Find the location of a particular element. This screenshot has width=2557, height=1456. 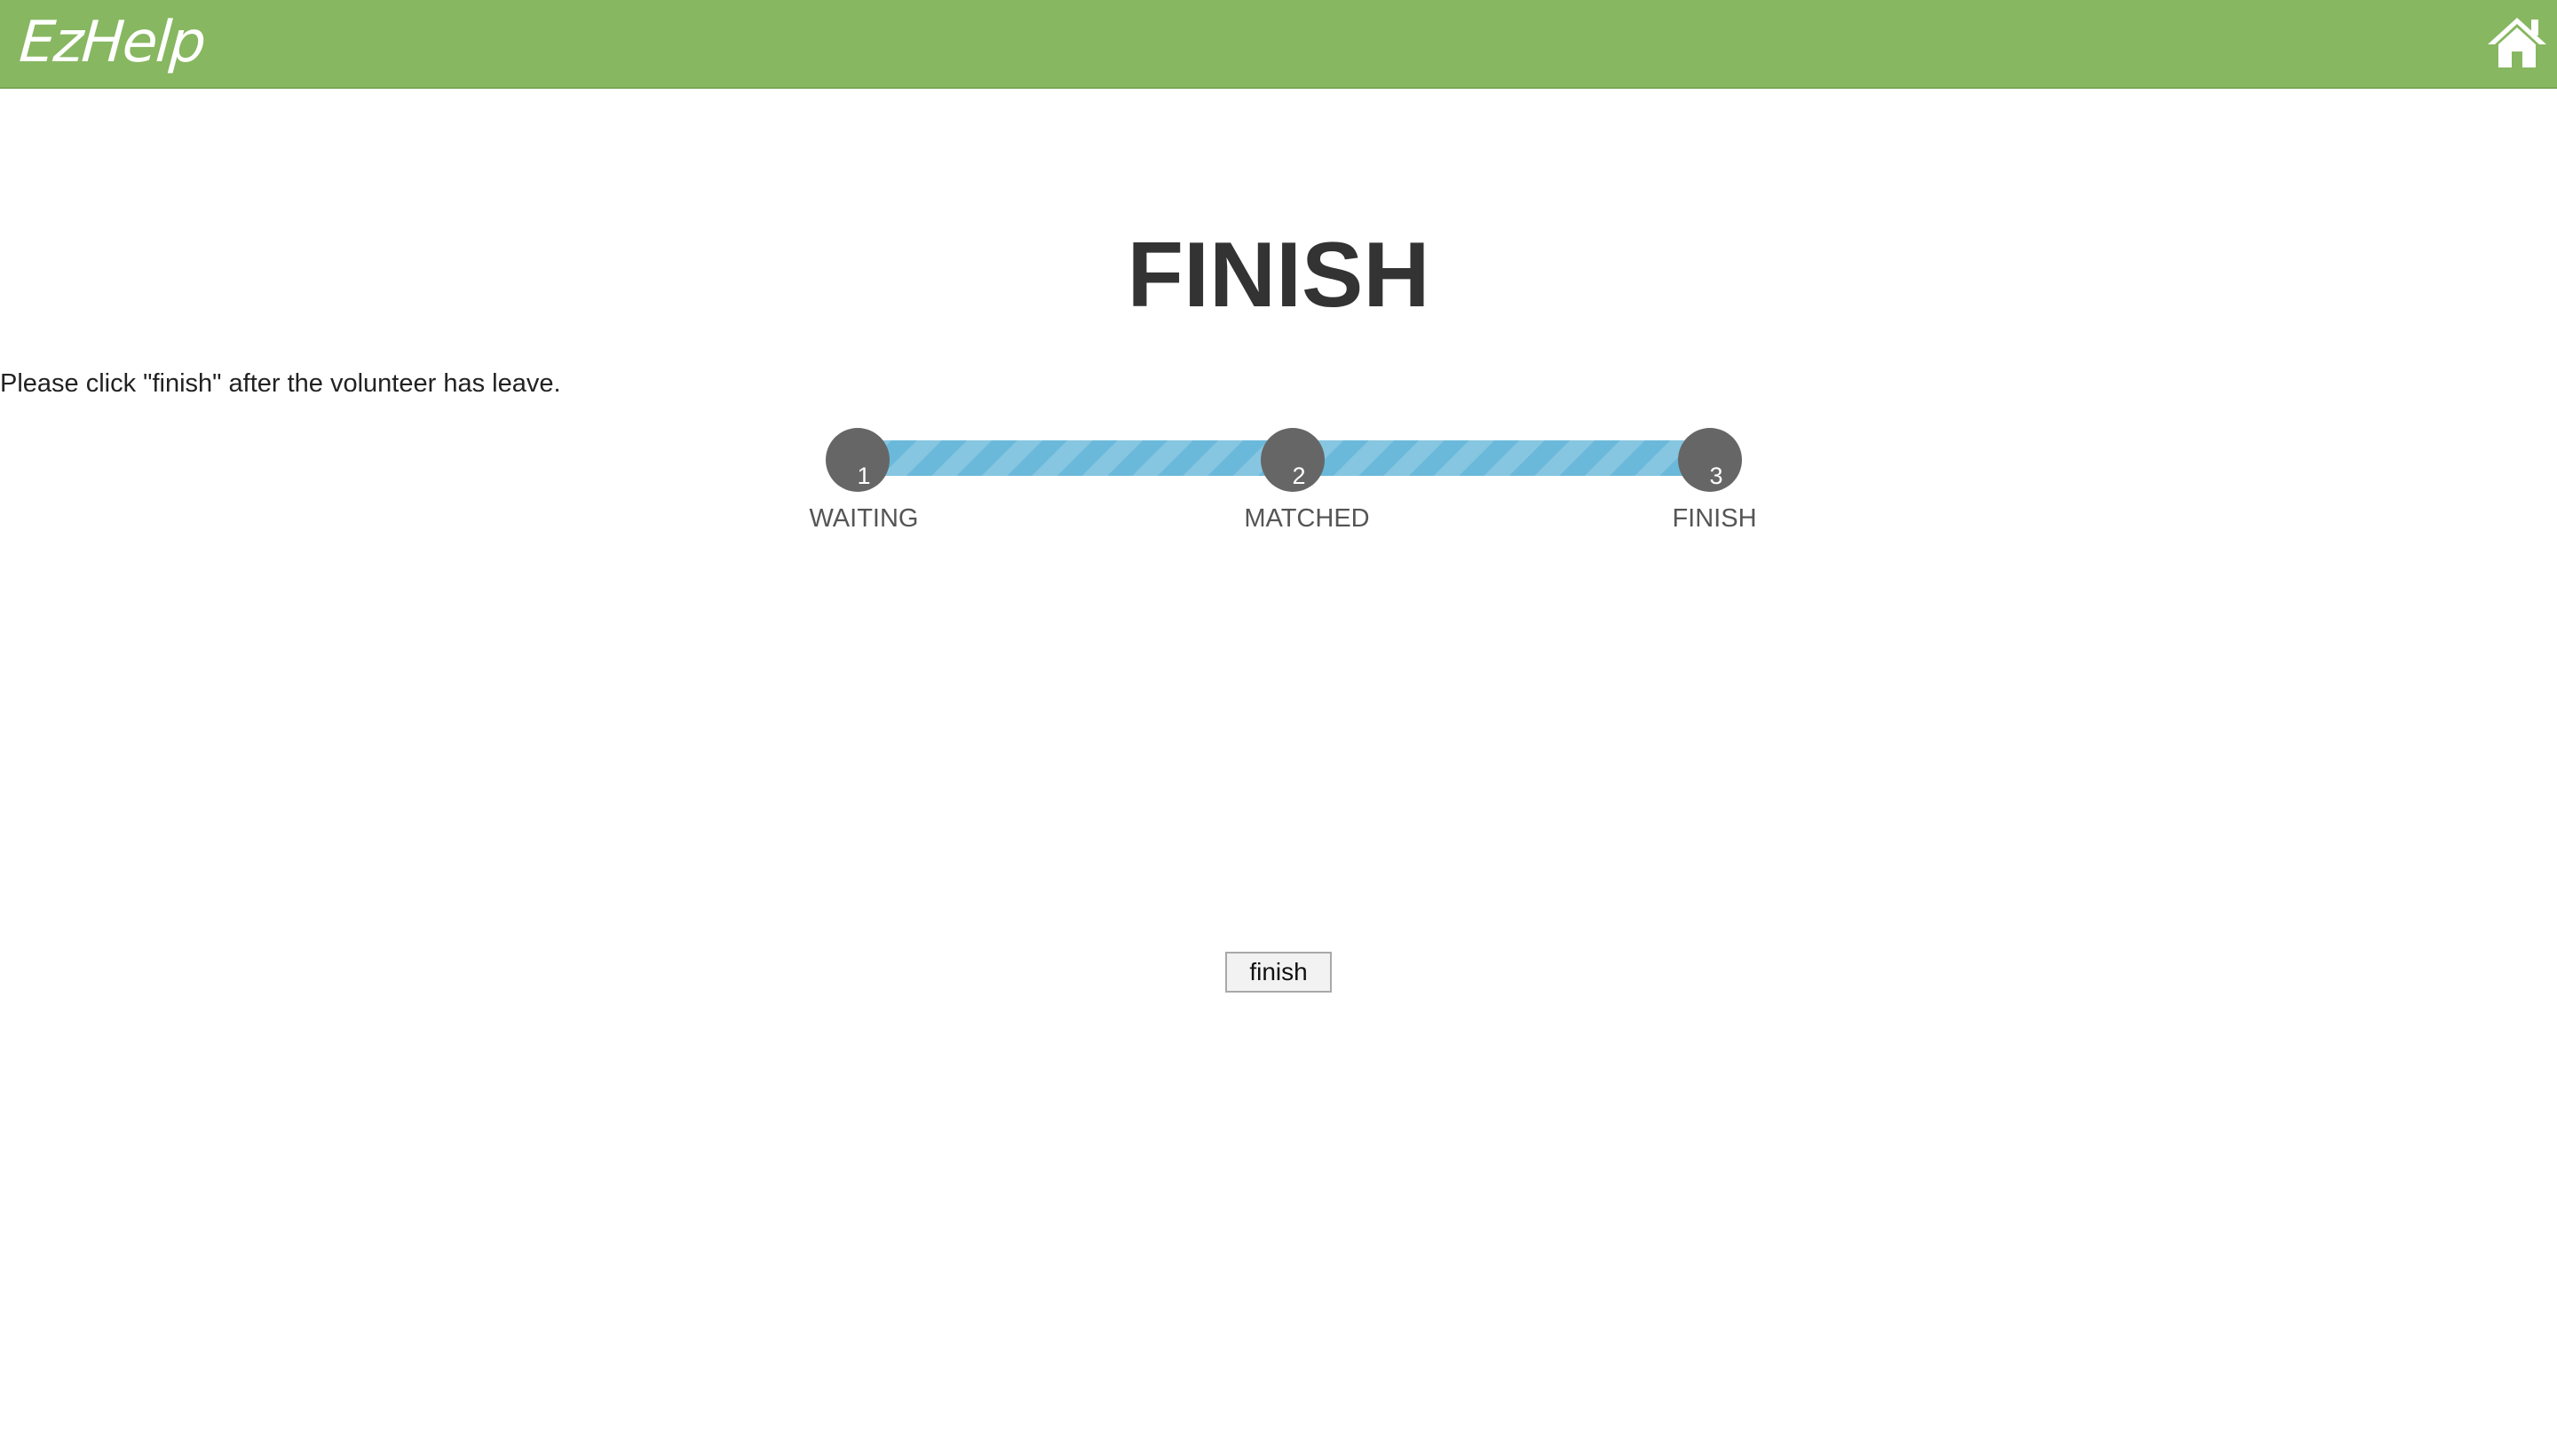

ezhelp-logo: EzHelp is located at coordinates (112, 42).